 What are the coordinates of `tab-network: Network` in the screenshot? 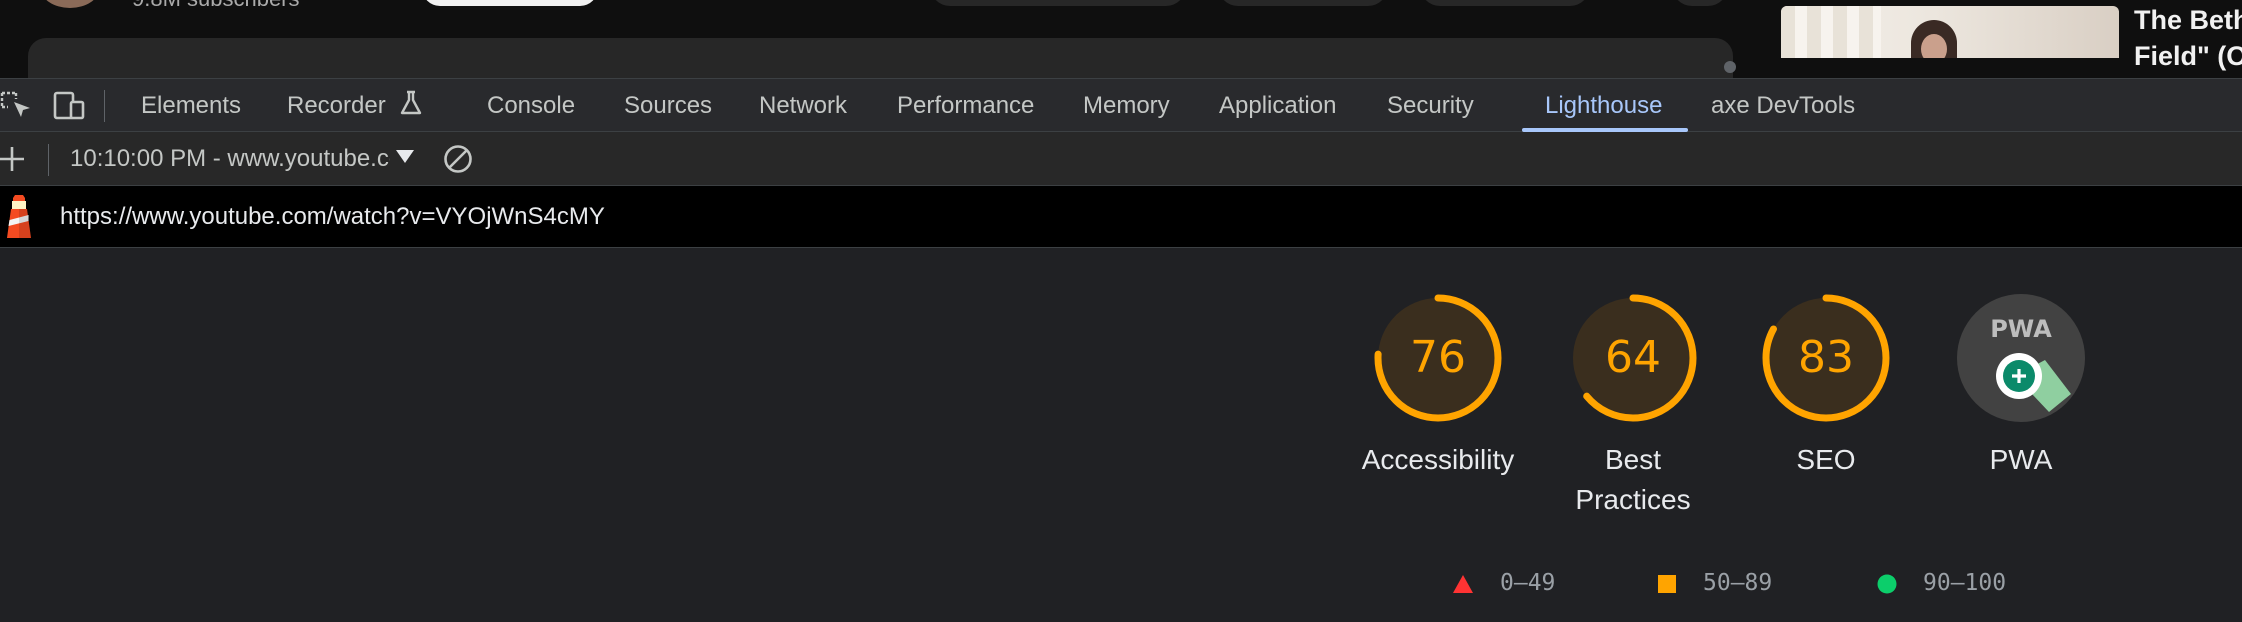 It's located at (803, 105).